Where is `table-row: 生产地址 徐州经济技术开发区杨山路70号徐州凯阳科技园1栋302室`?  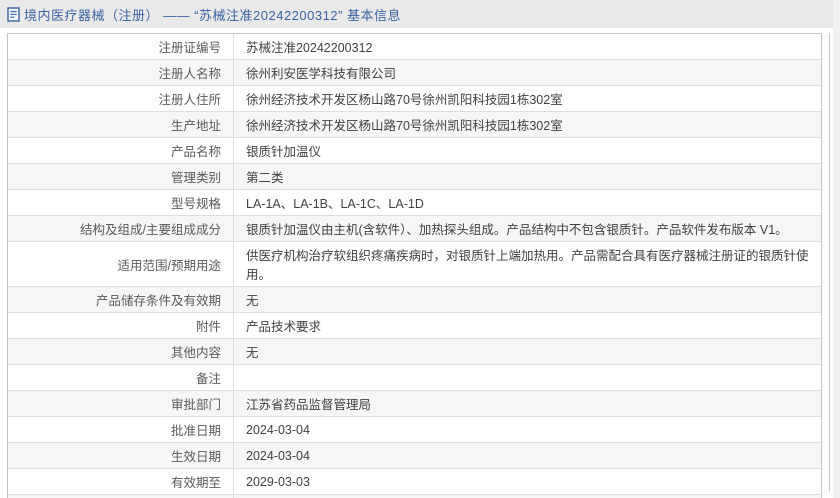
table-row: 生产地址 徐州经济技术开发区杨山路70号徐州凯阳科技园1栋302室 is located at coordinates (414, 124).